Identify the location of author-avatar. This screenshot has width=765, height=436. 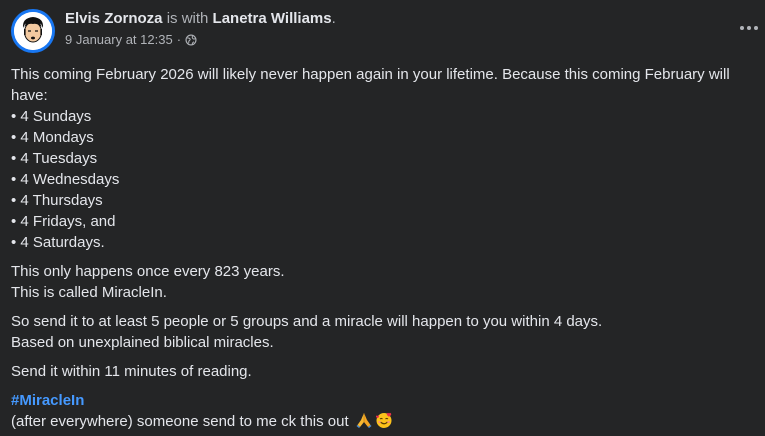
(33, 31).